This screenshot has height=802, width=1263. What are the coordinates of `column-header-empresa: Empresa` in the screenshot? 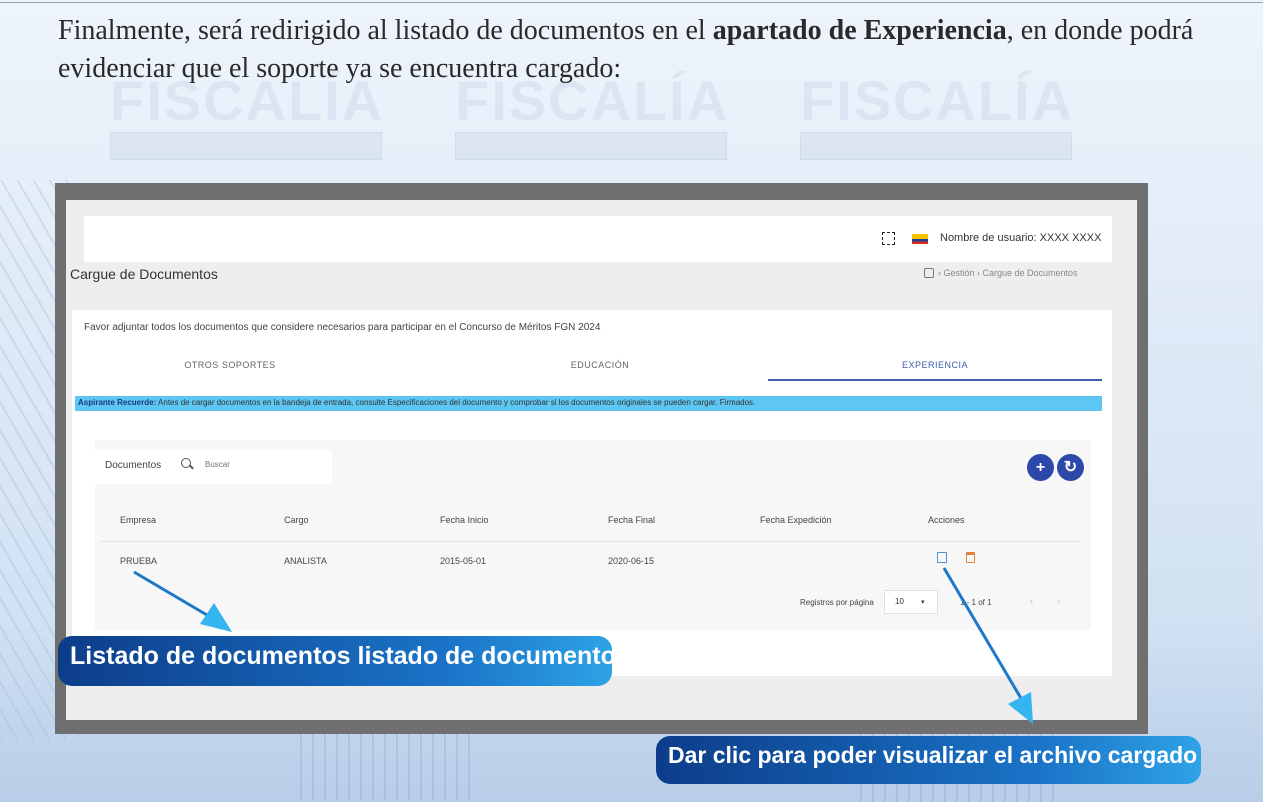 It's located at (138, 520).